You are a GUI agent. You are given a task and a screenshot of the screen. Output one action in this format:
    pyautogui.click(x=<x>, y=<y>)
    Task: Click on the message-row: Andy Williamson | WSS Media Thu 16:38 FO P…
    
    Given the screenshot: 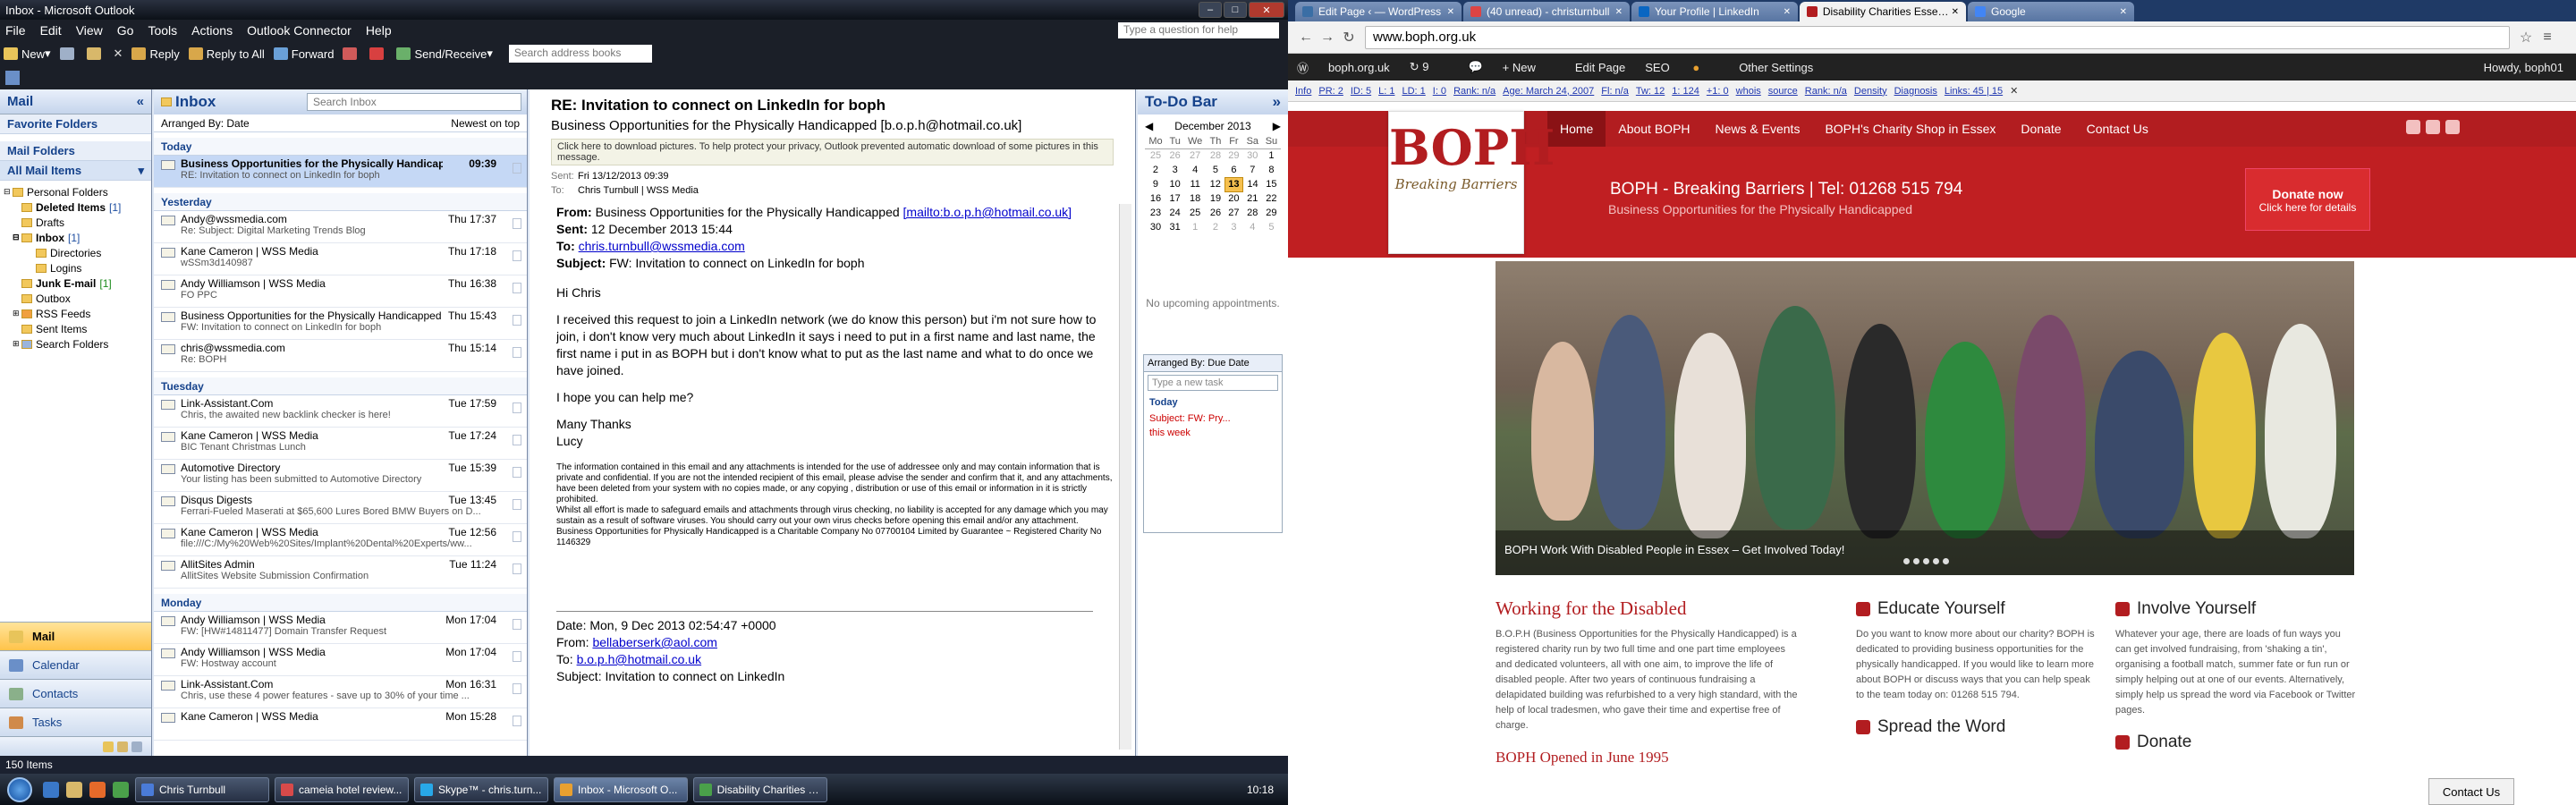 What is the action you would take?
    pyautogui.click(x=340, y=291)
    